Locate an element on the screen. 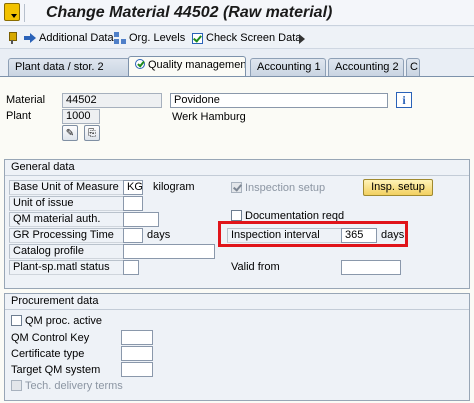 The width and height of the screenshot is (474, 403). check-icon is located at coordinates (197, 38).